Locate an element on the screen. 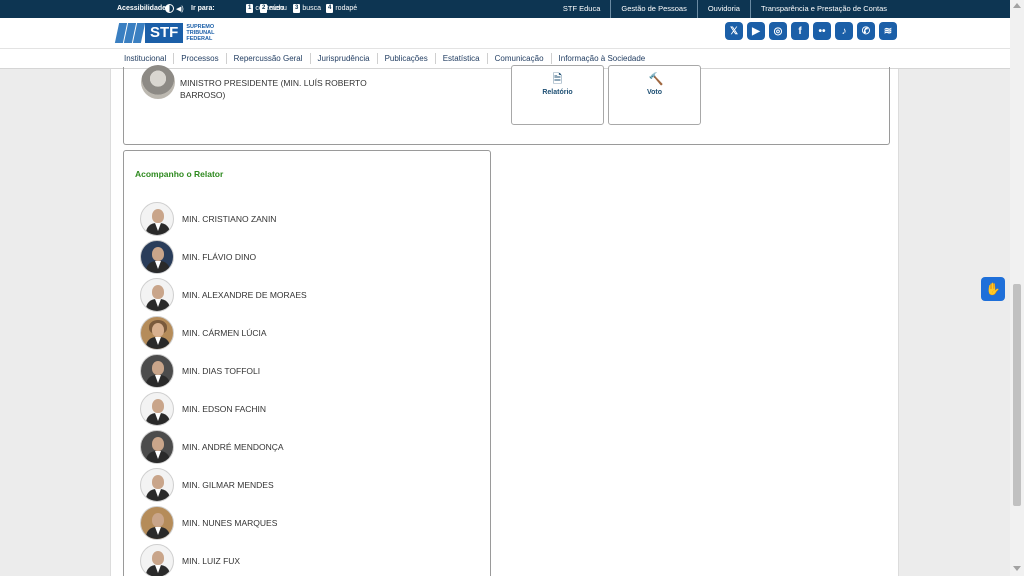  link-stf-educa: STF Educa is located at coordinates (582, 9).